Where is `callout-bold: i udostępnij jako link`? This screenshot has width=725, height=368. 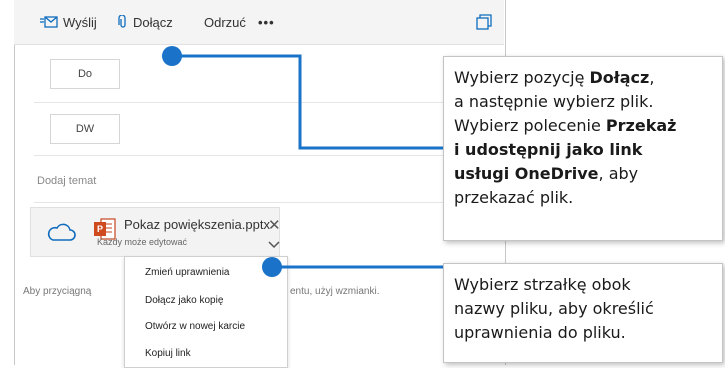 callout-bold: i udostępnij jako link is located at coordinates (548, 149).